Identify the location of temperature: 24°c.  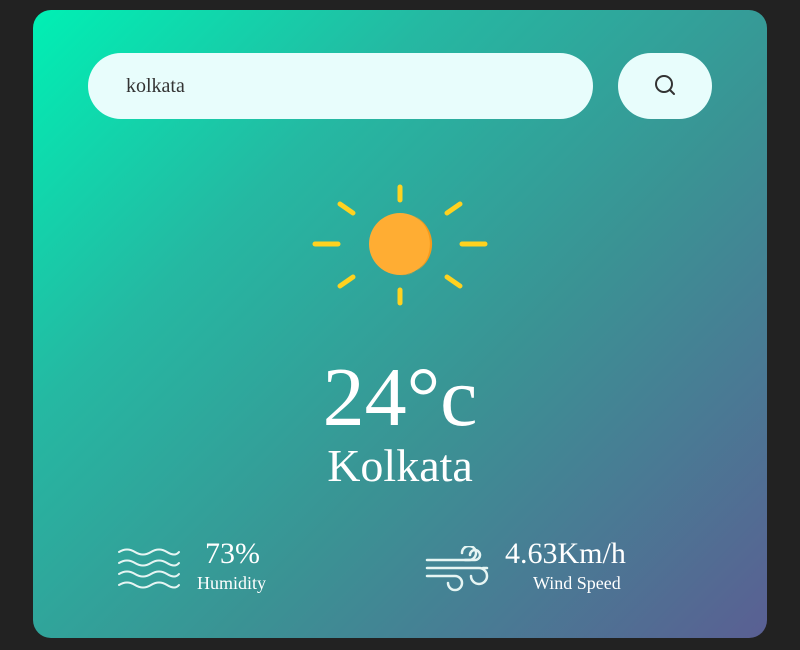
(400, 397).